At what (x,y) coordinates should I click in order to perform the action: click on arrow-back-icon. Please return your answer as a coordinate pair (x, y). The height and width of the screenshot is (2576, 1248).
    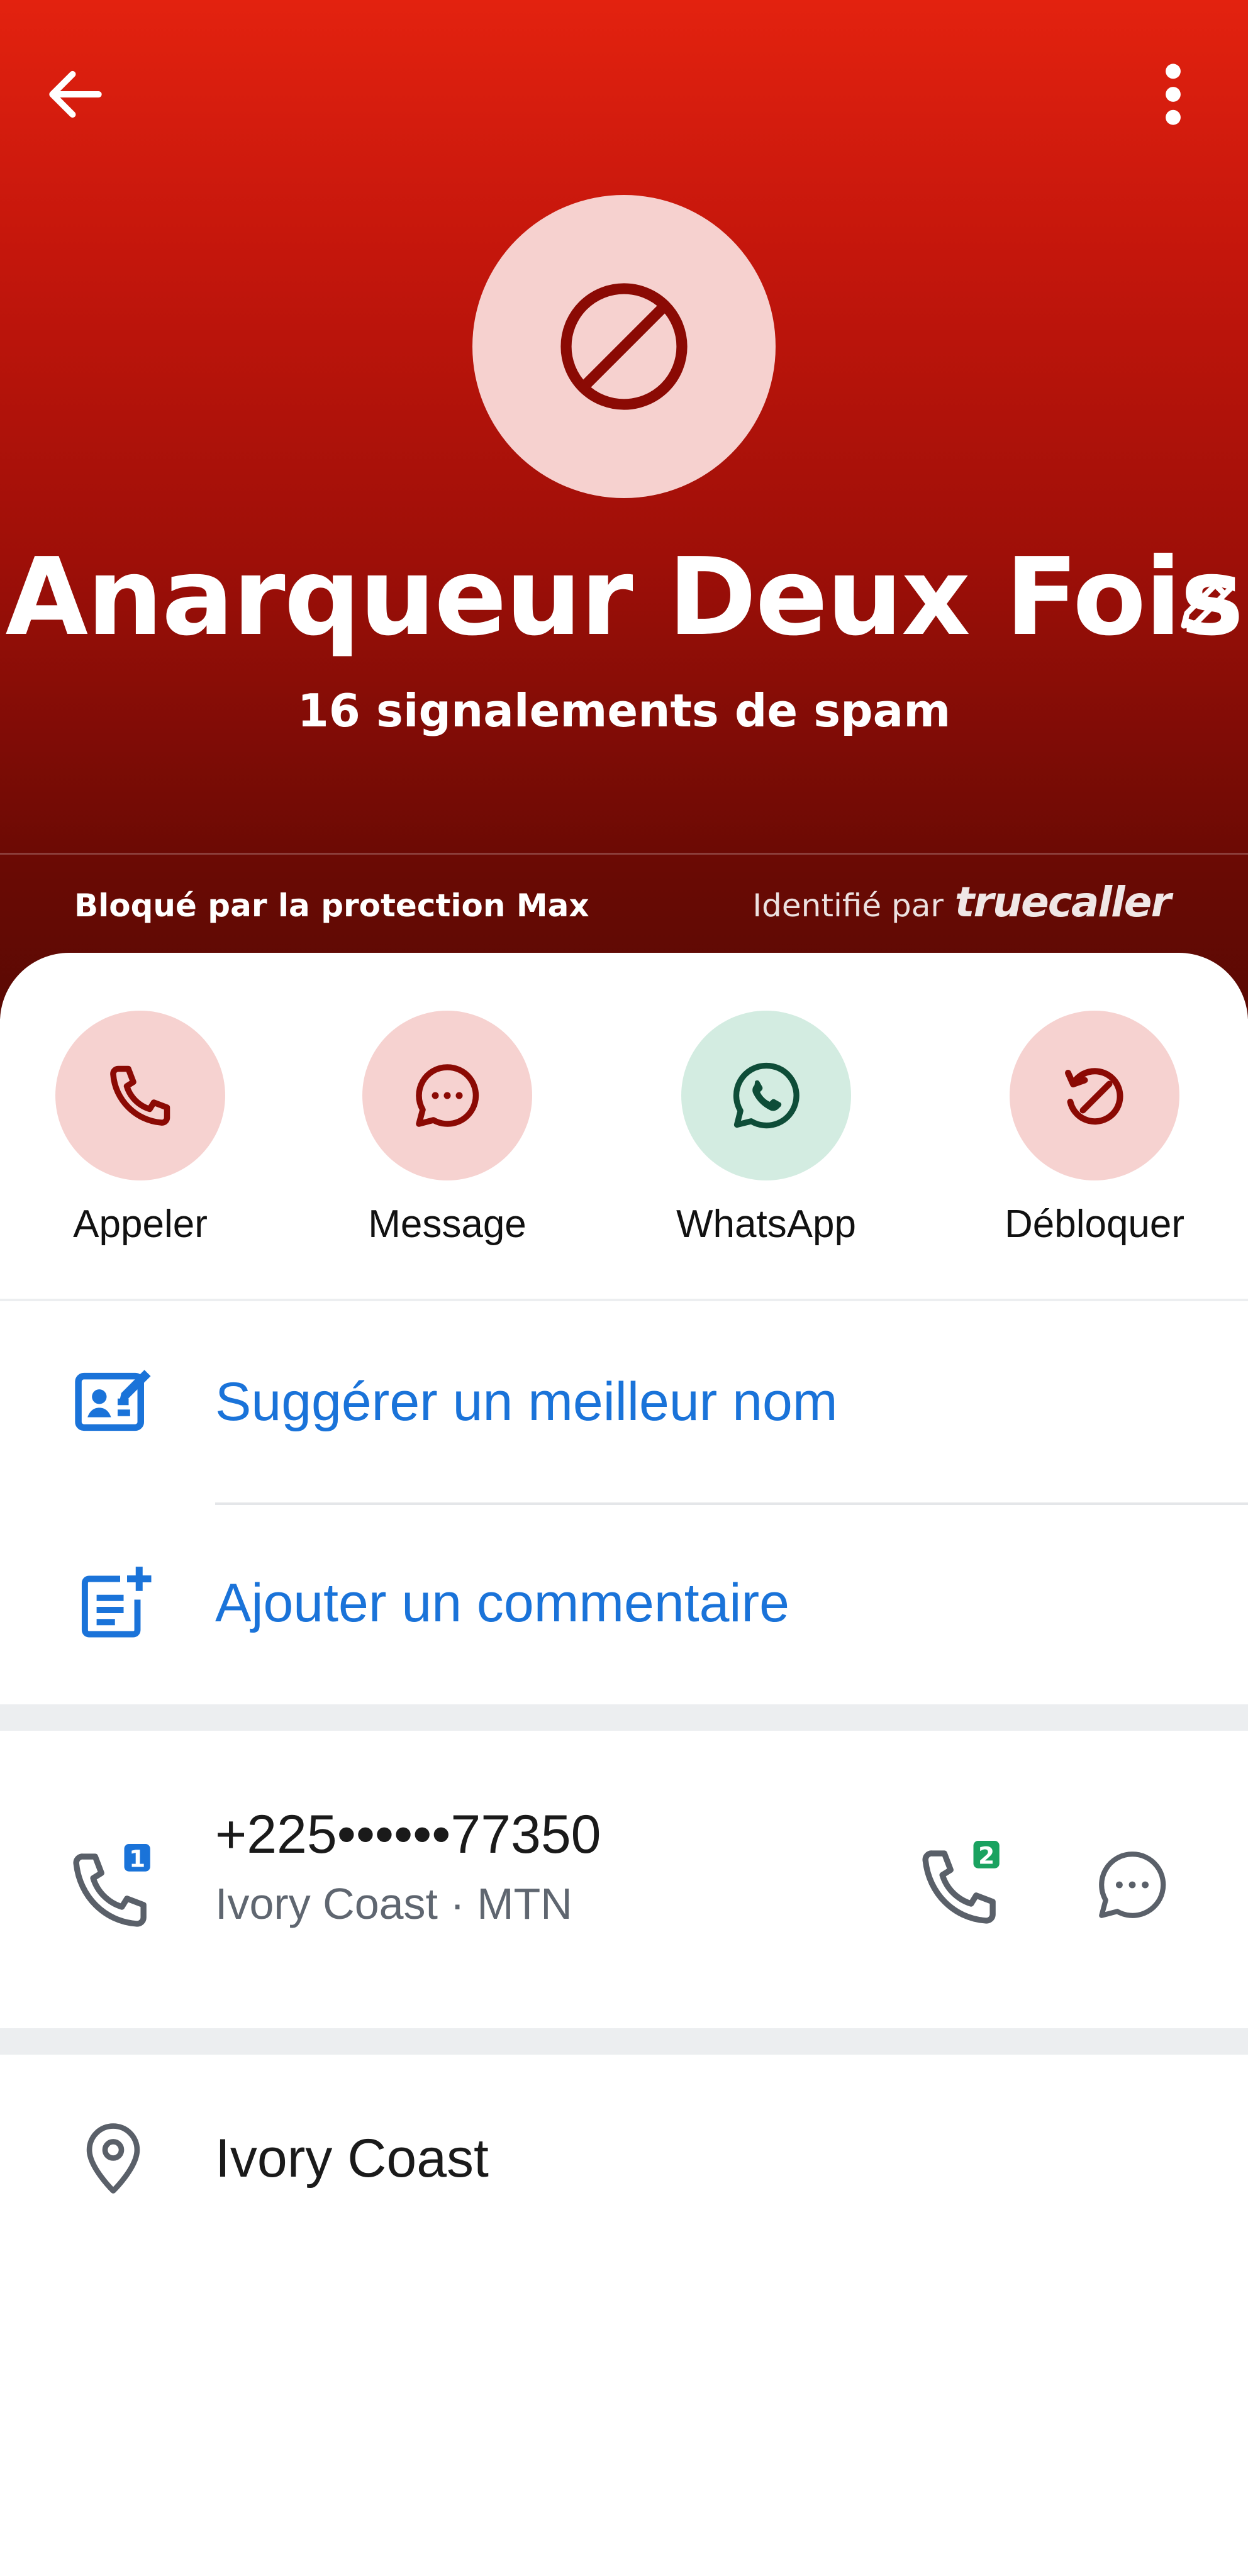
    Looking at the image, I should click on (75, 94).